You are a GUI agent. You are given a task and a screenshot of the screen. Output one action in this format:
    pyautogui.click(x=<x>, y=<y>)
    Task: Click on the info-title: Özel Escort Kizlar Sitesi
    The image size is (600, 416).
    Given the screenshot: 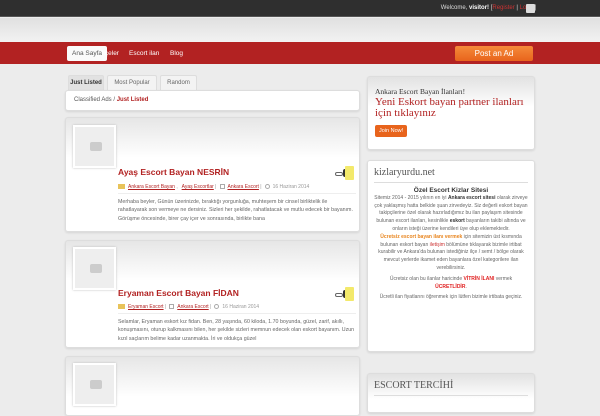 What is the action you would take?
    pyautogui.click(x=451, y=190)
    